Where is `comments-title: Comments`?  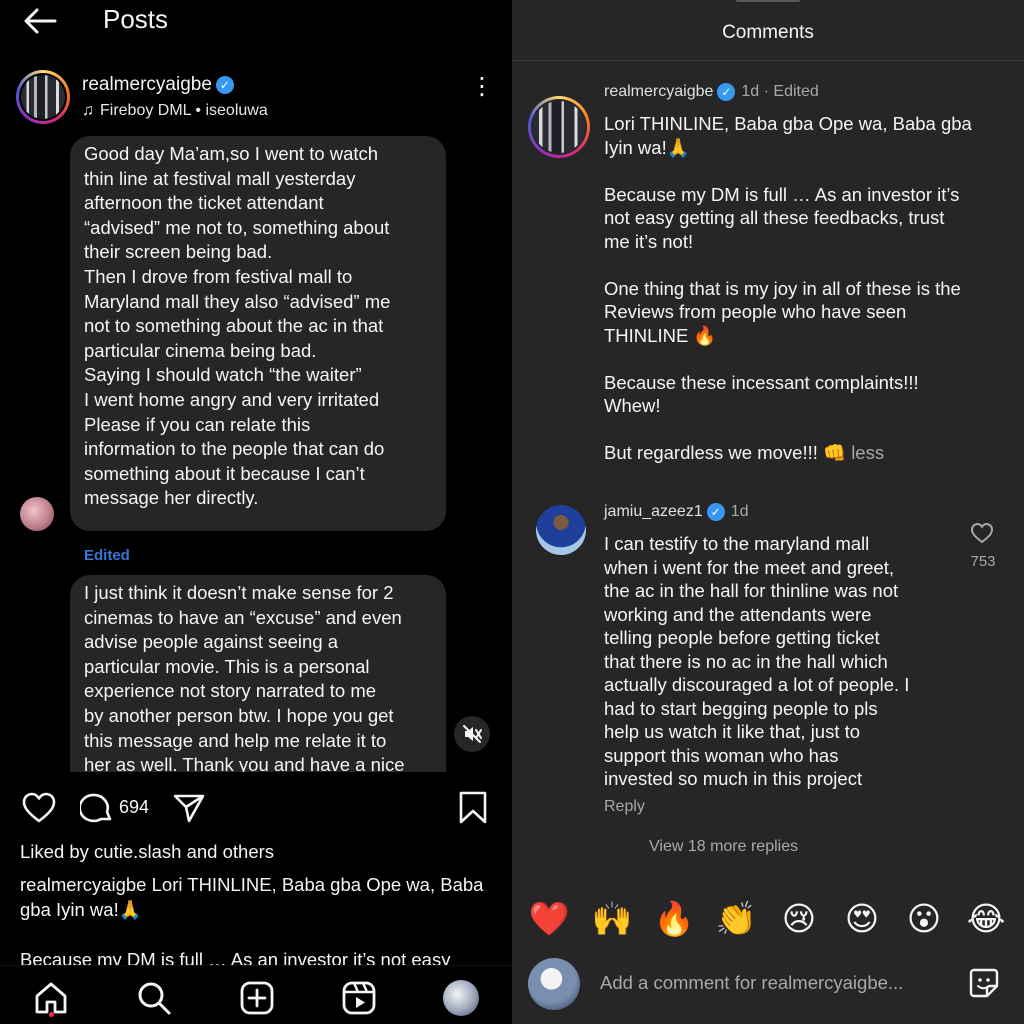 comments-title: Comments is located at coordinates (768, 32).